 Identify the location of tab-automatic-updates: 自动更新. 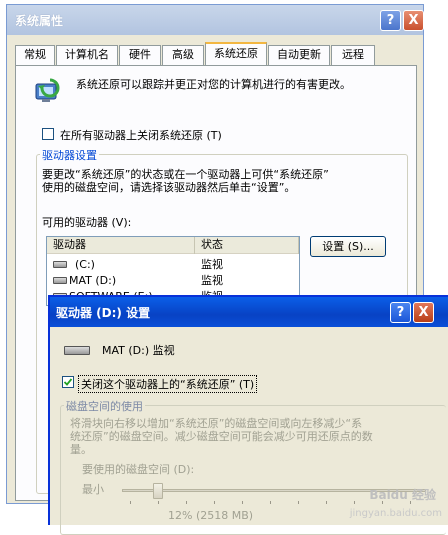
(299, 55).